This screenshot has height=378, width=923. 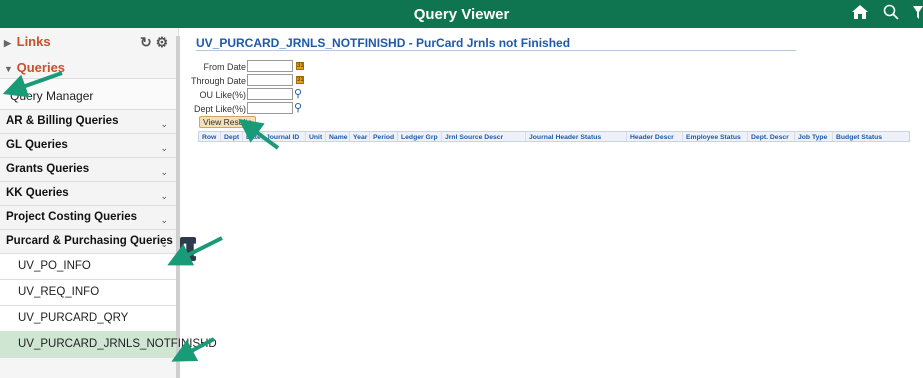 I want to click on column-header: Job Type, so click(x=814, y=136).